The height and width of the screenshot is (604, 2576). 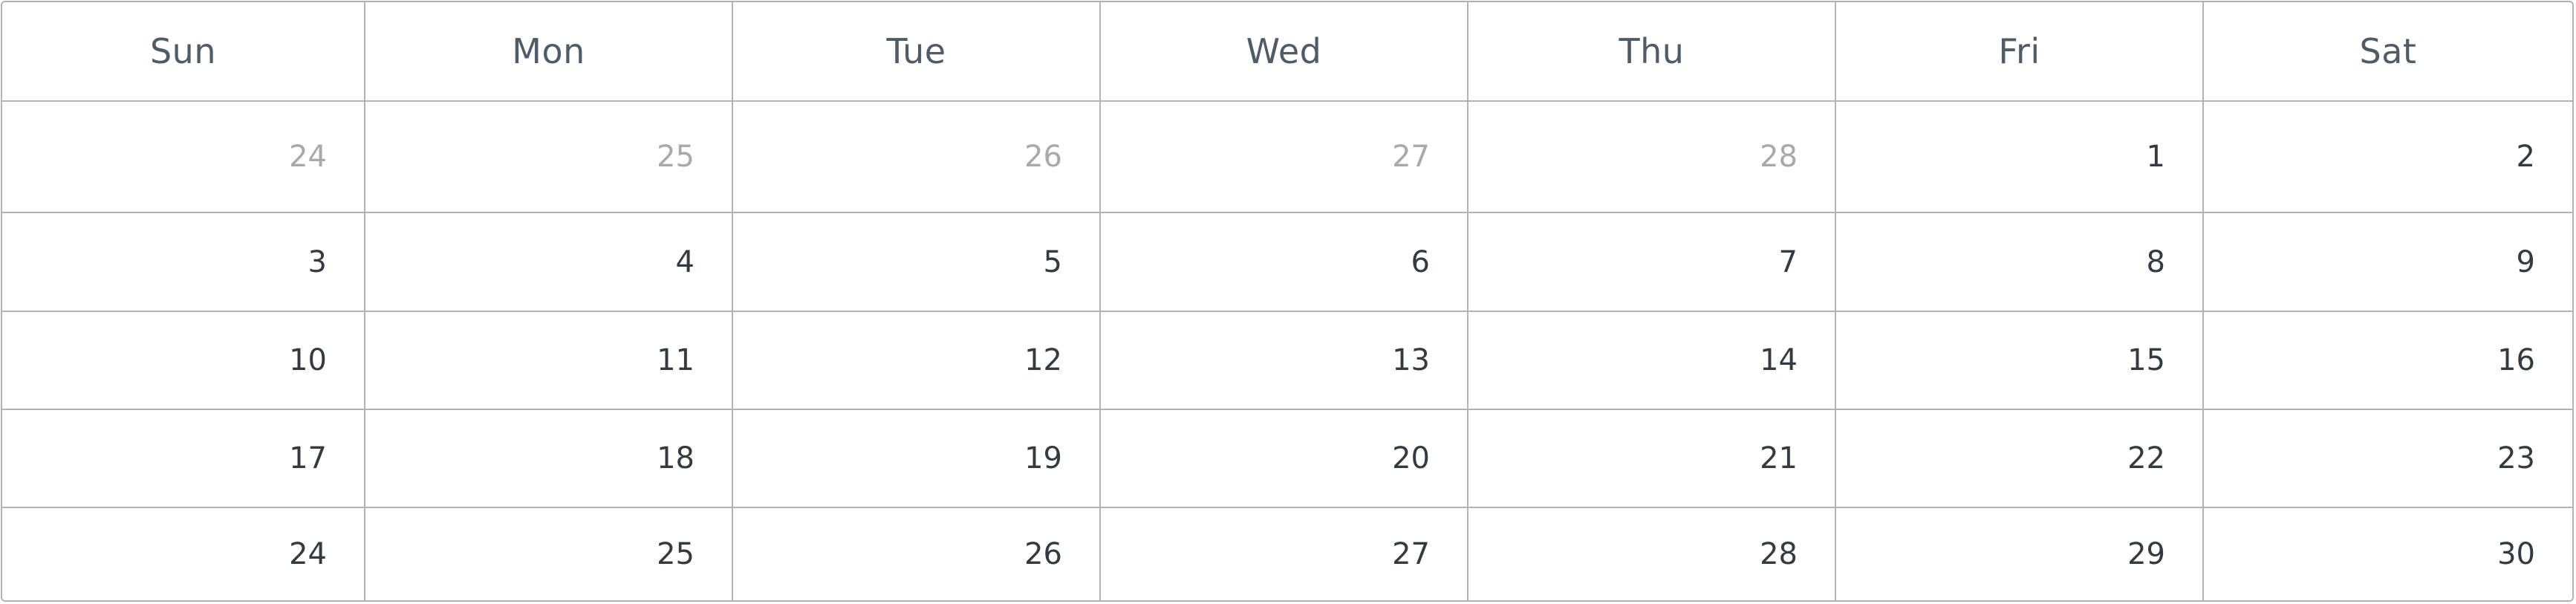 I want to click on day-cell: 5, so click(x=917, y=262).